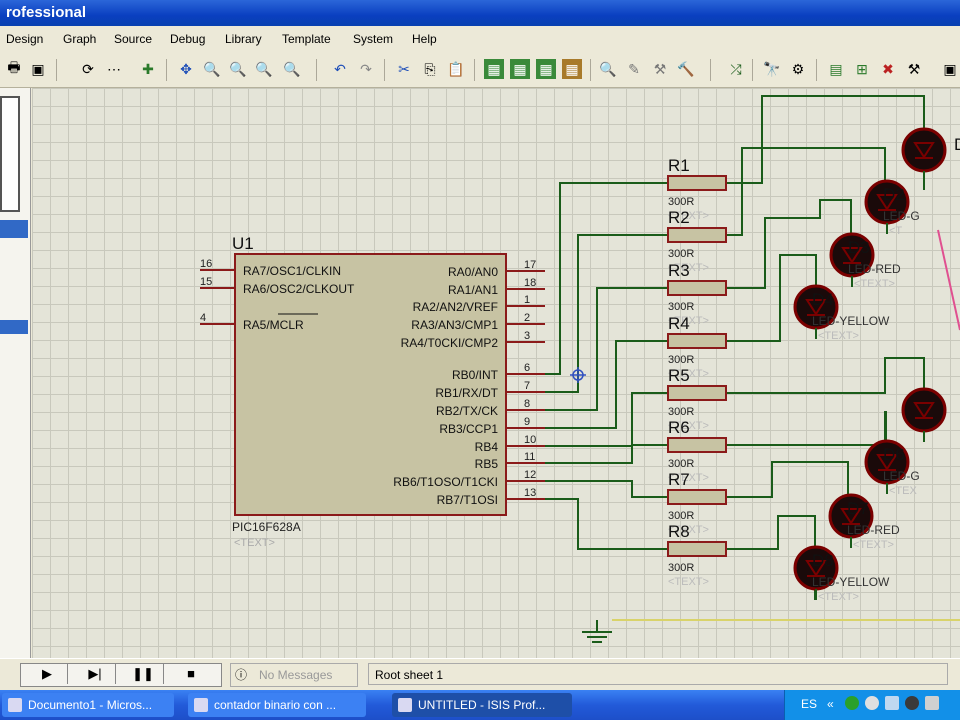  What do you see at coordinates (686, 69) in the screenshot?
I see `decompose-icon: 🔨` at bounding box center [686, 69].